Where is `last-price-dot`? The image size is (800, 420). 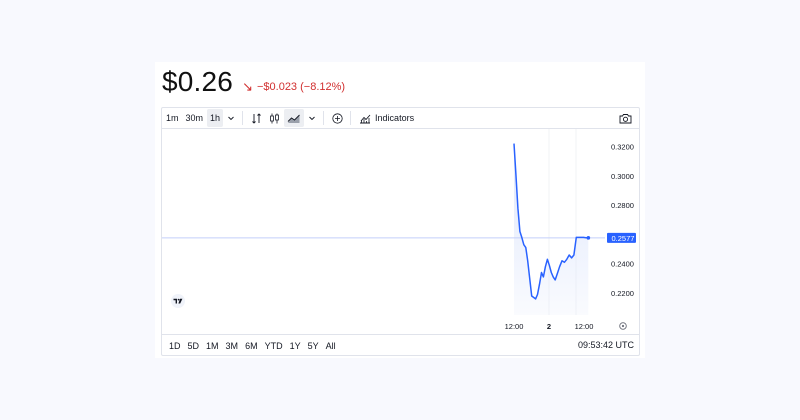 last-price-dot is located at coordinates (588, 238).